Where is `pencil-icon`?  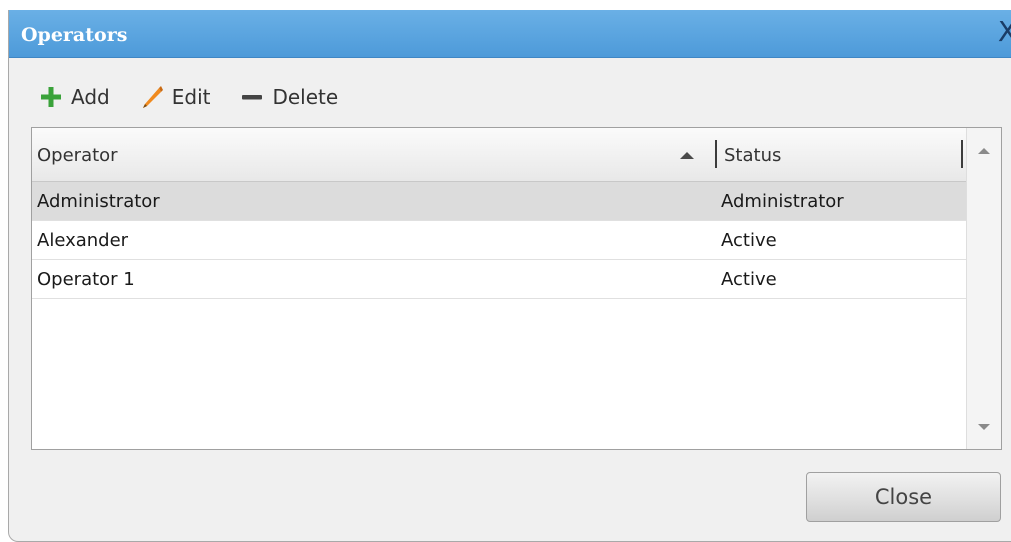
pencil-icon is located at coordinates (152, 97).